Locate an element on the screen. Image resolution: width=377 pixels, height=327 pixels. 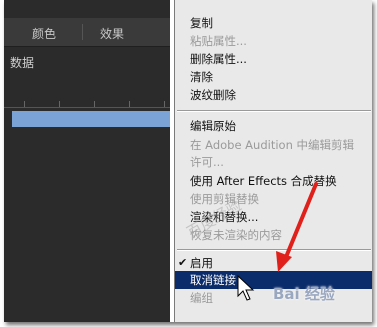
menu-item-replace-with-ae: 使用 After Effects 合成替换 is located at coordinates (273, 181).